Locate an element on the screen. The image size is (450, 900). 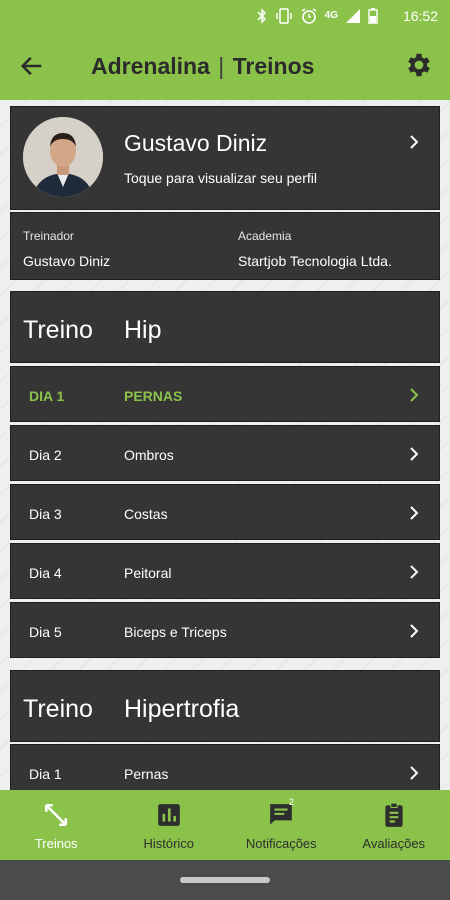
back-arrow-icon is located at coordinates (32, 66).